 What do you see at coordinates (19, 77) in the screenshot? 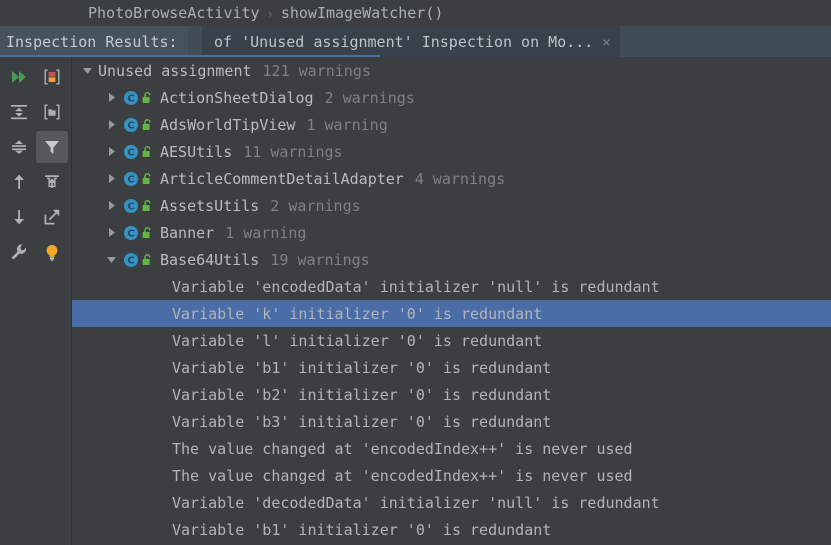
I see `rerun-inspection-icon` at bounding box center [19, 77].